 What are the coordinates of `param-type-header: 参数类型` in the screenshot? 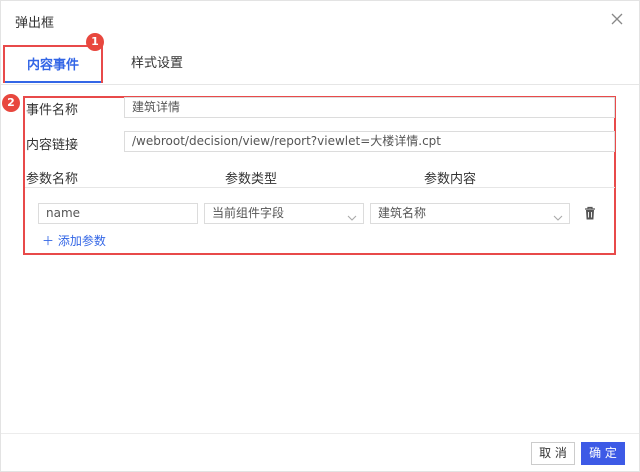 It's located at (251, 179).